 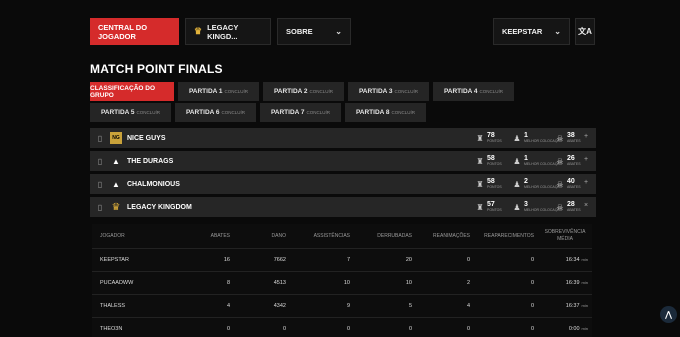 I want to click on cell-kills: 16, so click(x=226, y=260).